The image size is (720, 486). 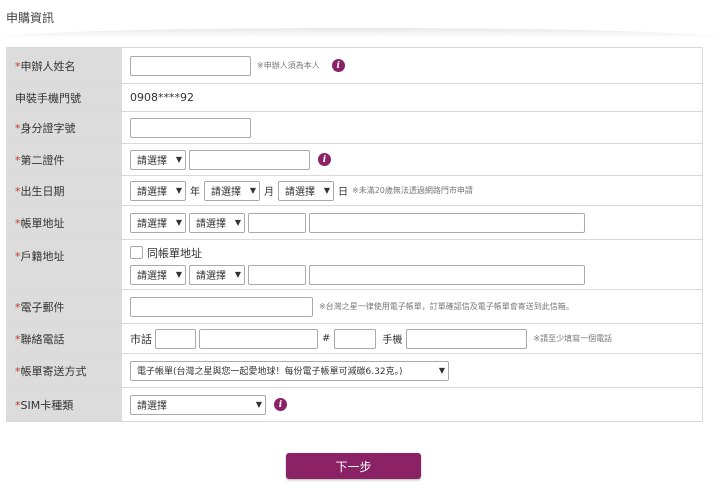 I want to click on extension-input, so click(x=355, y=338).